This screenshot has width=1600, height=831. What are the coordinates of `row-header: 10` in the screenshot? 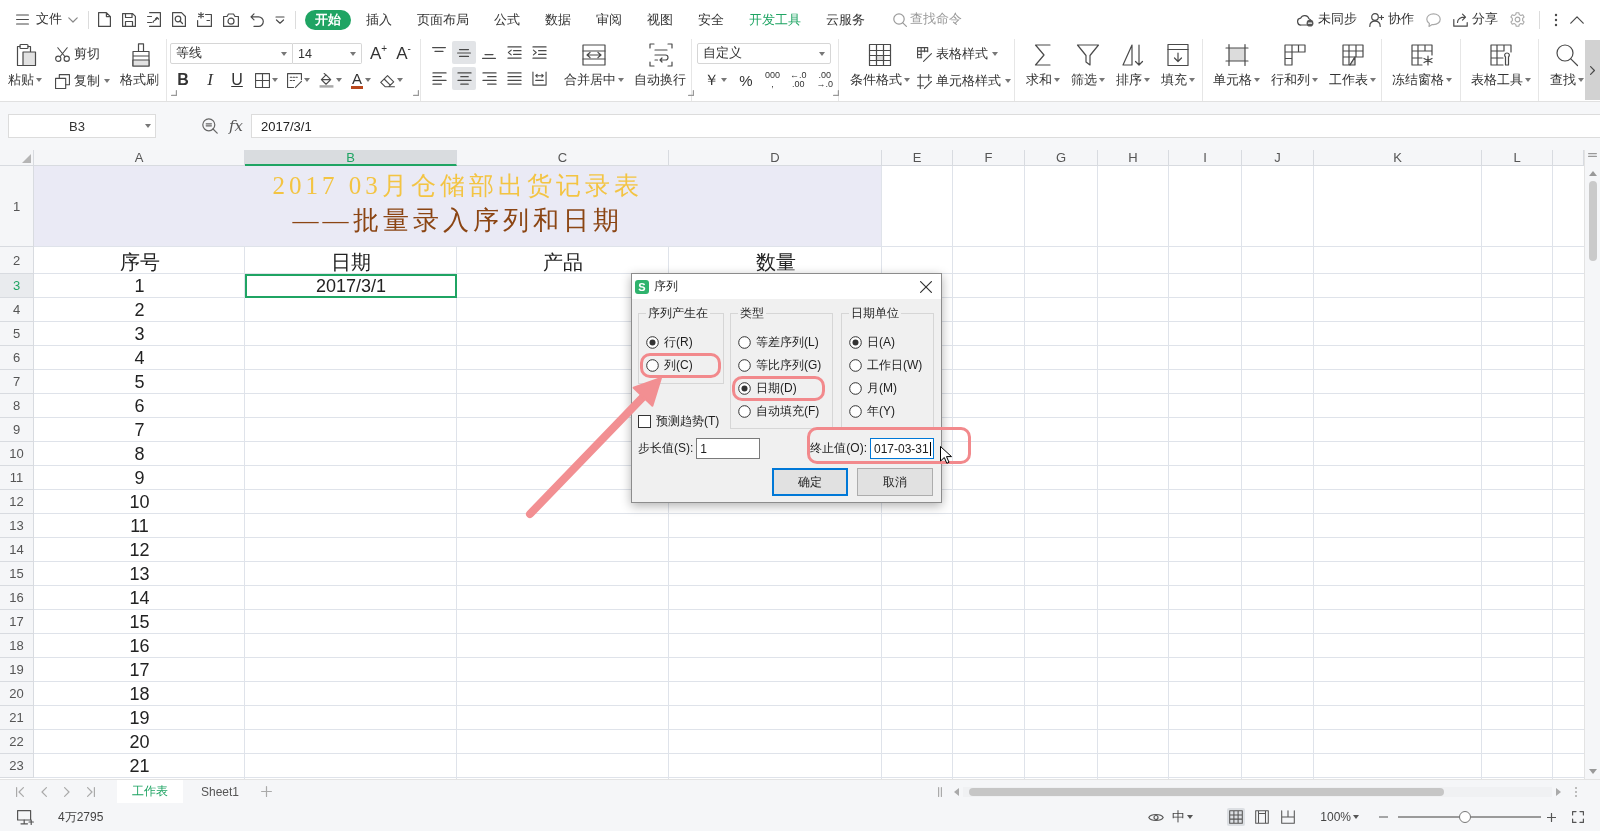 It's located at (17, 454).